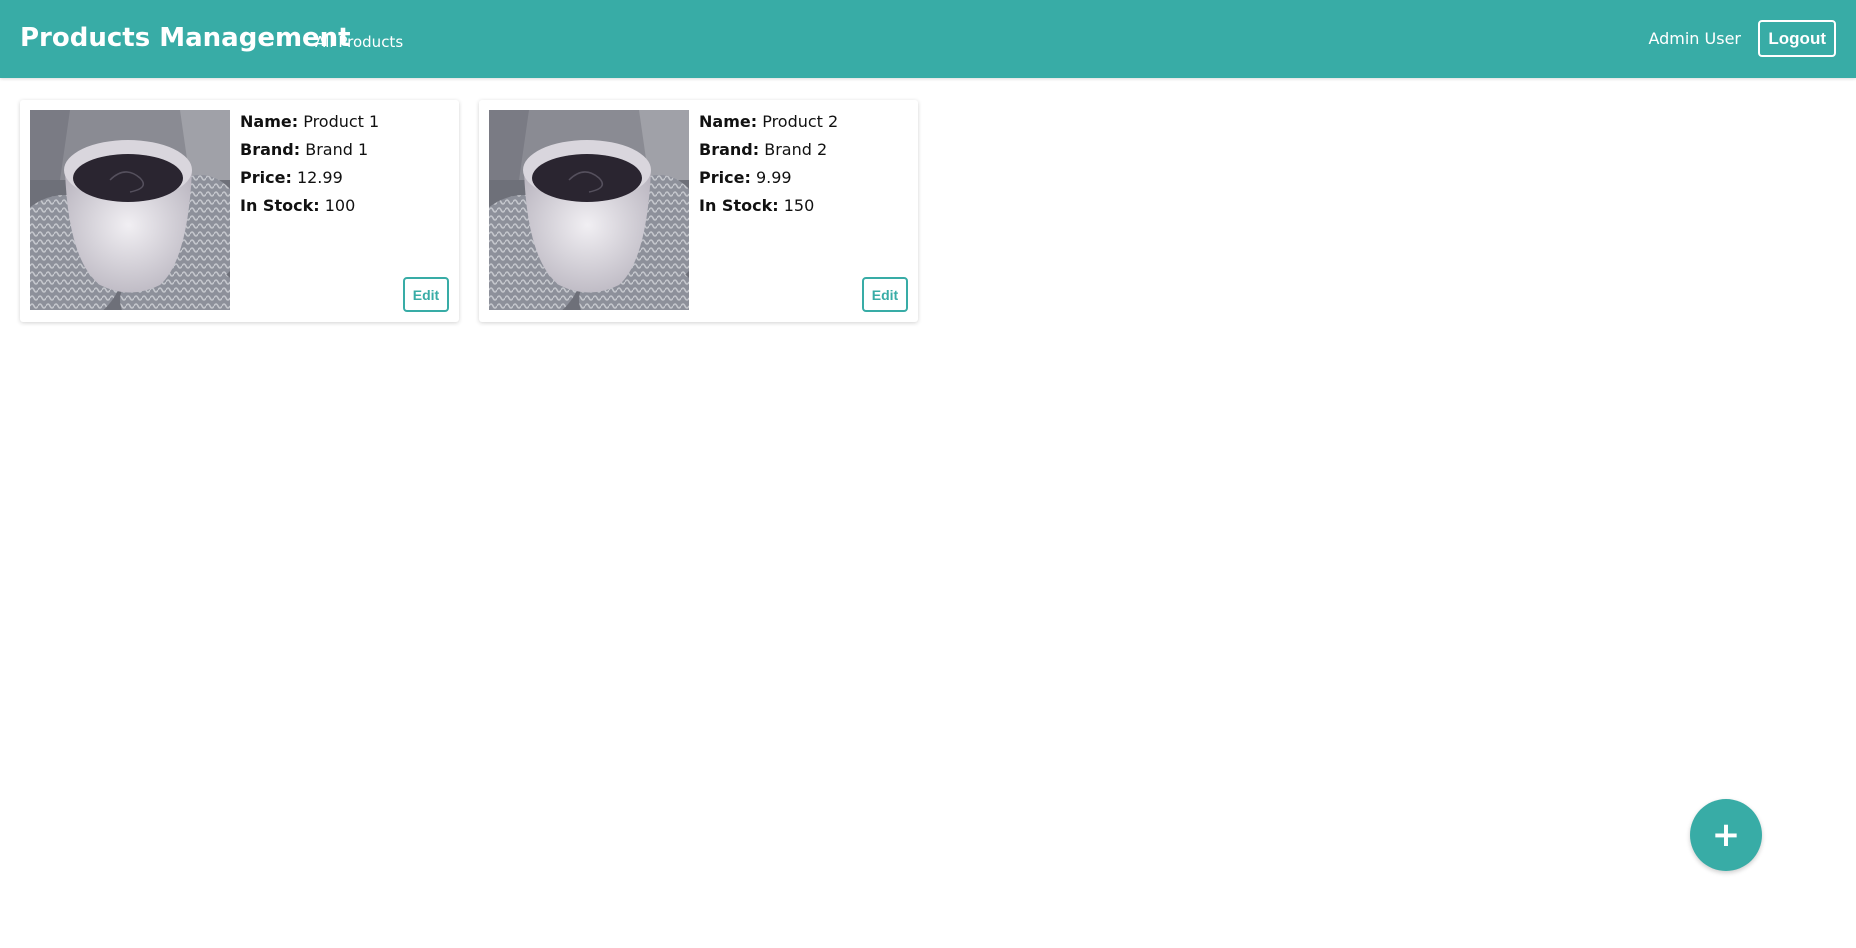 Image resolution: width=1856 pixels, height=948 pixels. I want to click on product-price: 12.99, so click(319, 177).